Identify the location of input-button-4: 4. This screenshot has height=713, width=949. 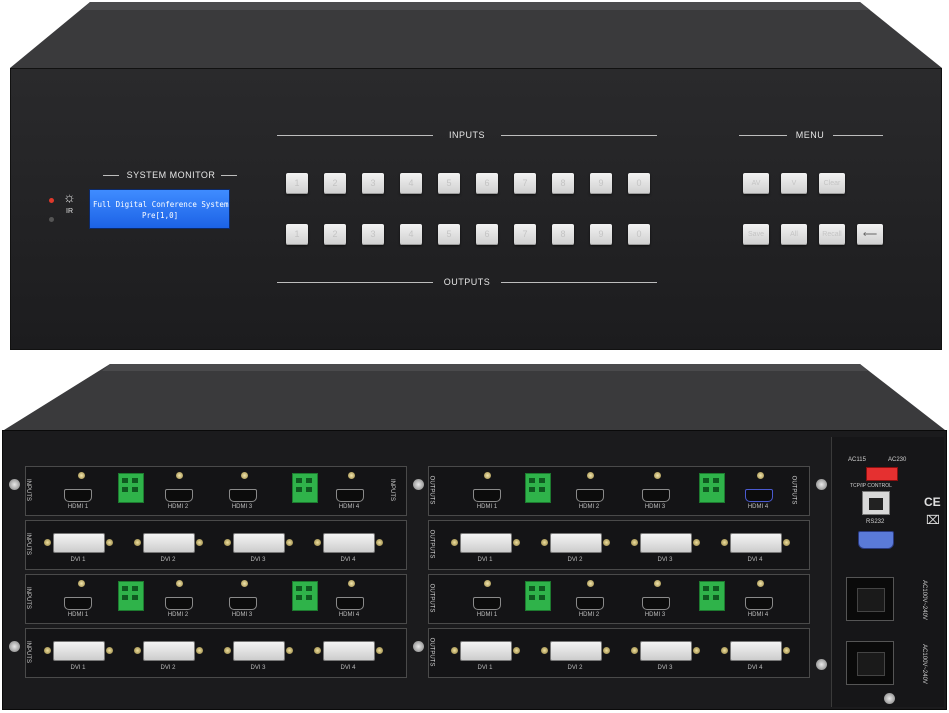
(411, 183).